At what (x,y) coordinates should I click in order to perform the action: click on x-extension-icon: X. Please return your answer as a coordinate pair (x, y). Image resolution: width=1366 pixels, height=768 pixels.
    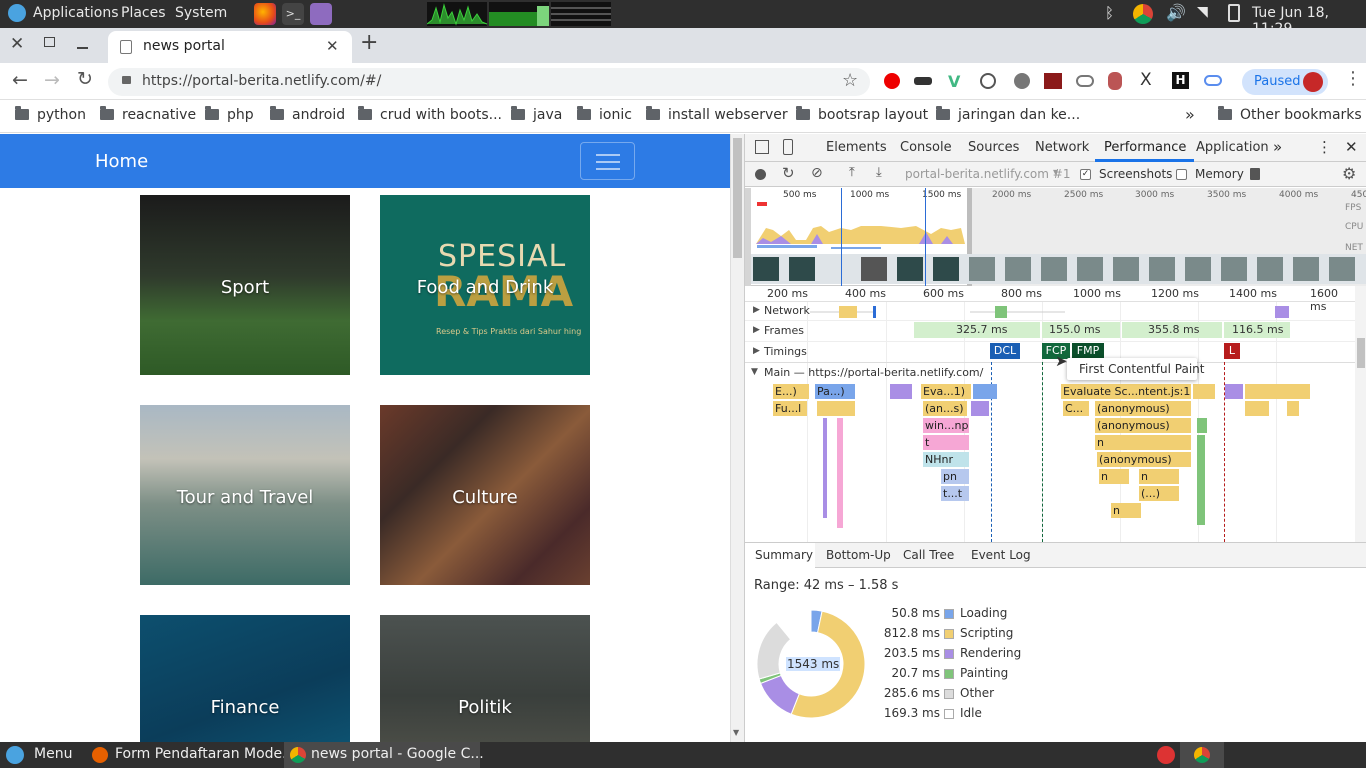
    Looking at the image, I should click on (1146, 80).